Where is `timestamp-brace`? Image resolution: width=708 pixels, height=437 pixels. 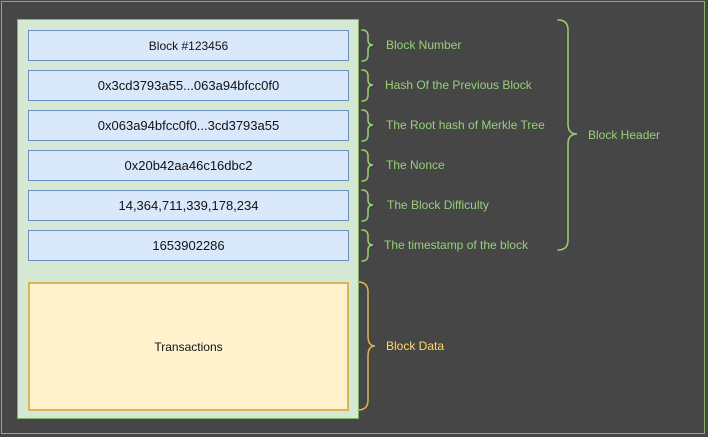 timestamp-brace is located at coordinates (367, 245).